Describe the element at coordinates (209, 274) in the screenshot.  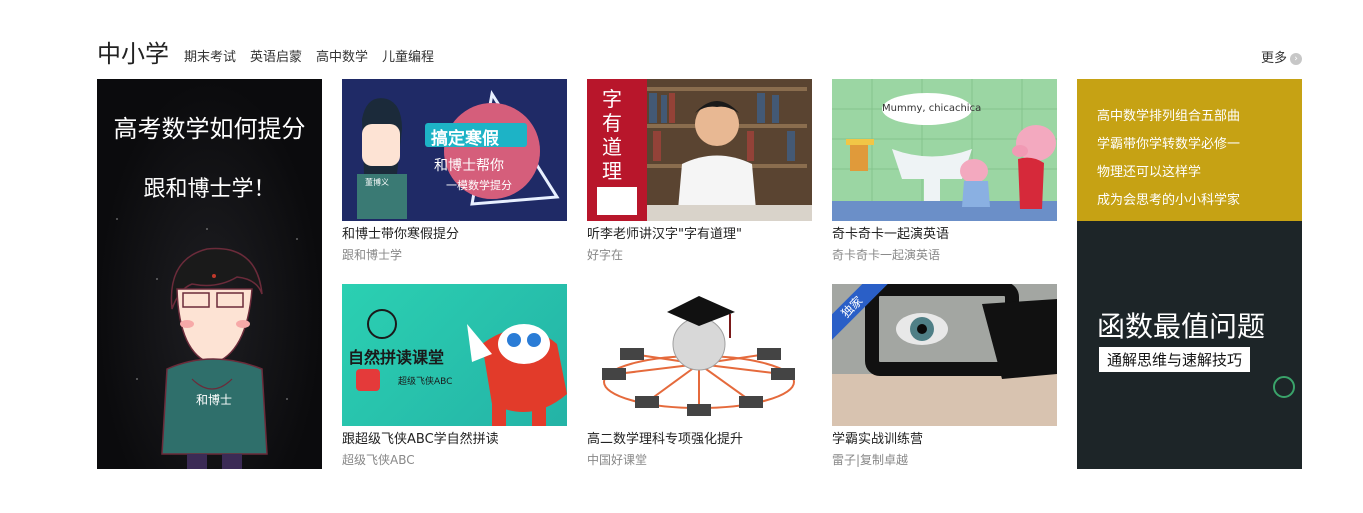
I see `left-promo-banner: 和博士 高考数学如何提分 跟和博士学！` at that location.